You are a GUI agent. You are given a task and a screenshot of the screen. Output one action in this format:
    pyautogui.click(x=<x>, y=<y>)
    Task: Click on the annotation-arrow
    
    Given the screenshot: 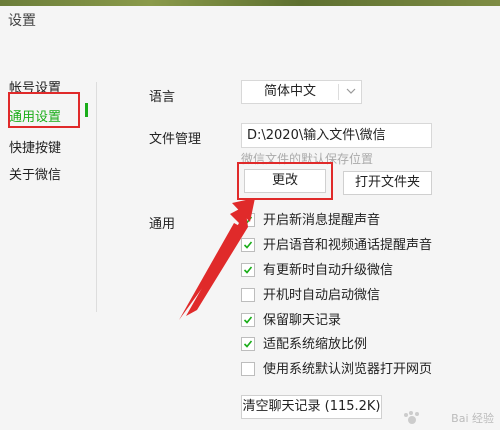 What is the action you would take?
    pyautogui.click(x=217, y=259)
    